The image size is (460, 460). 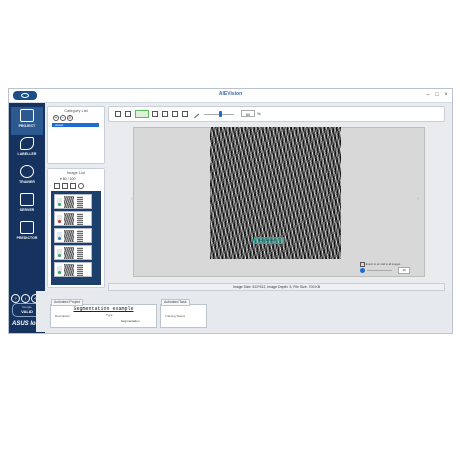 I want to click on type-value: Segmentation, so click(x=130, y=321).